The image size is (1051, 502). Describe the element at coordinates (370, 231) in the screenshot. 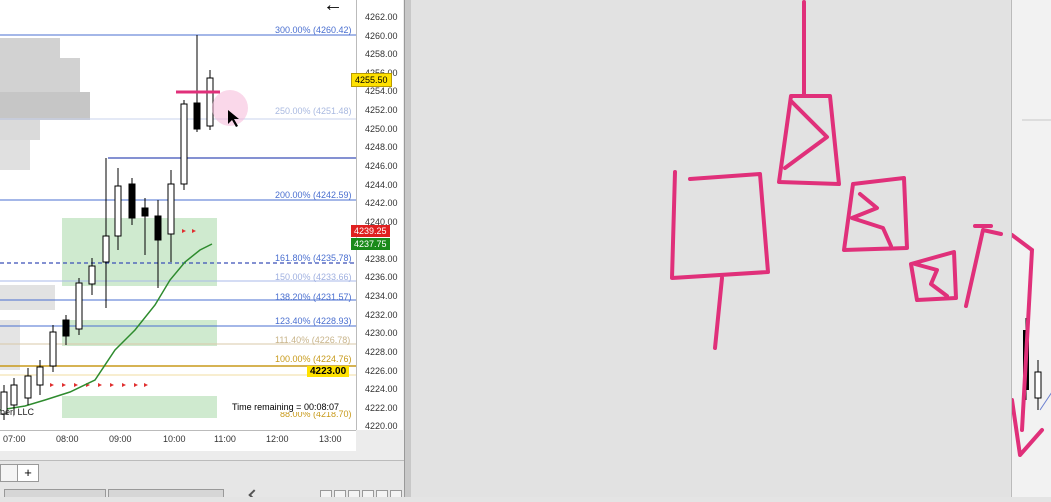

I see `red-price-badge: 4239.25` at that location.